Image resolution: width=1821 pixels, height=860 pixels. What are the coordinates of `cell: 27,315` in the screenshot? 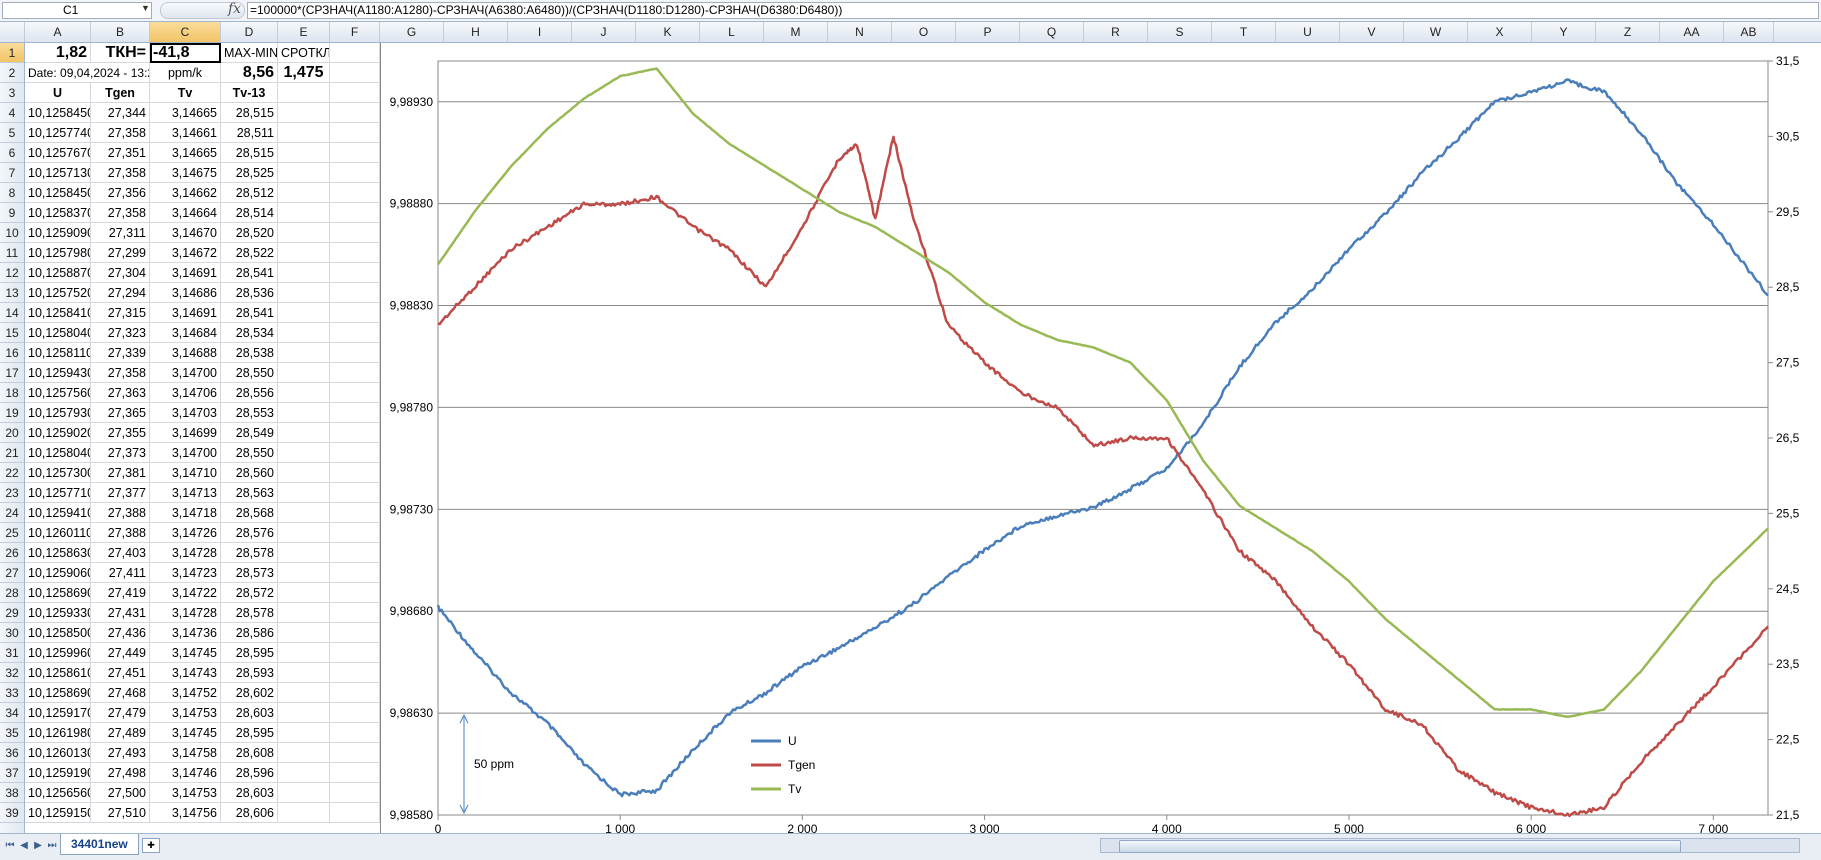 It's located at (120, 313).